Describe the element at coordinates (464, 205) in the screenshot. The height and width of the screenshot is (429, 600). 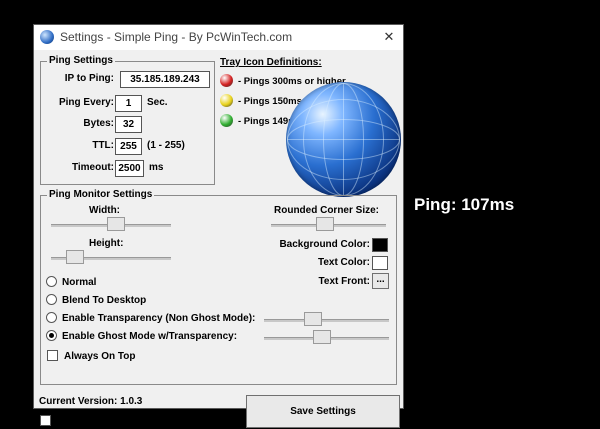
I see `ping-monitor-overlay: Ping: 107ms` at that location.